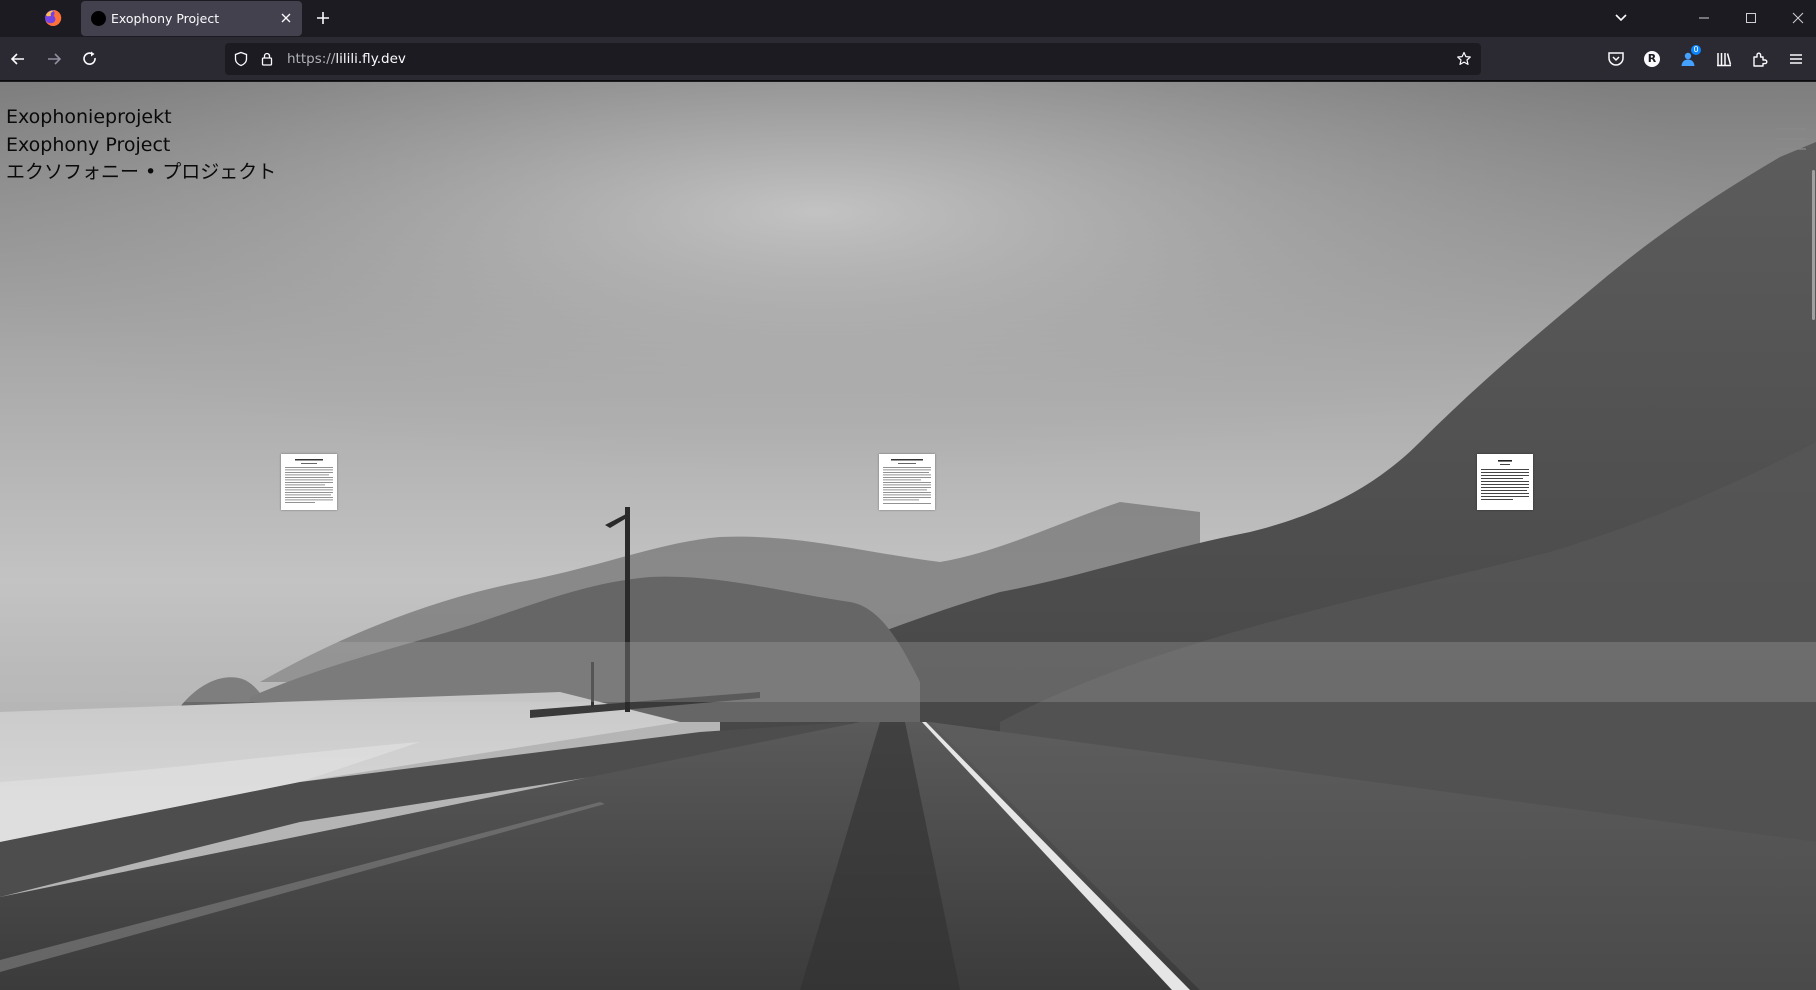 Image resolution: width=1816 pixels, height=990 pixels. I want to click on menu-icon, so click(1796, 59).